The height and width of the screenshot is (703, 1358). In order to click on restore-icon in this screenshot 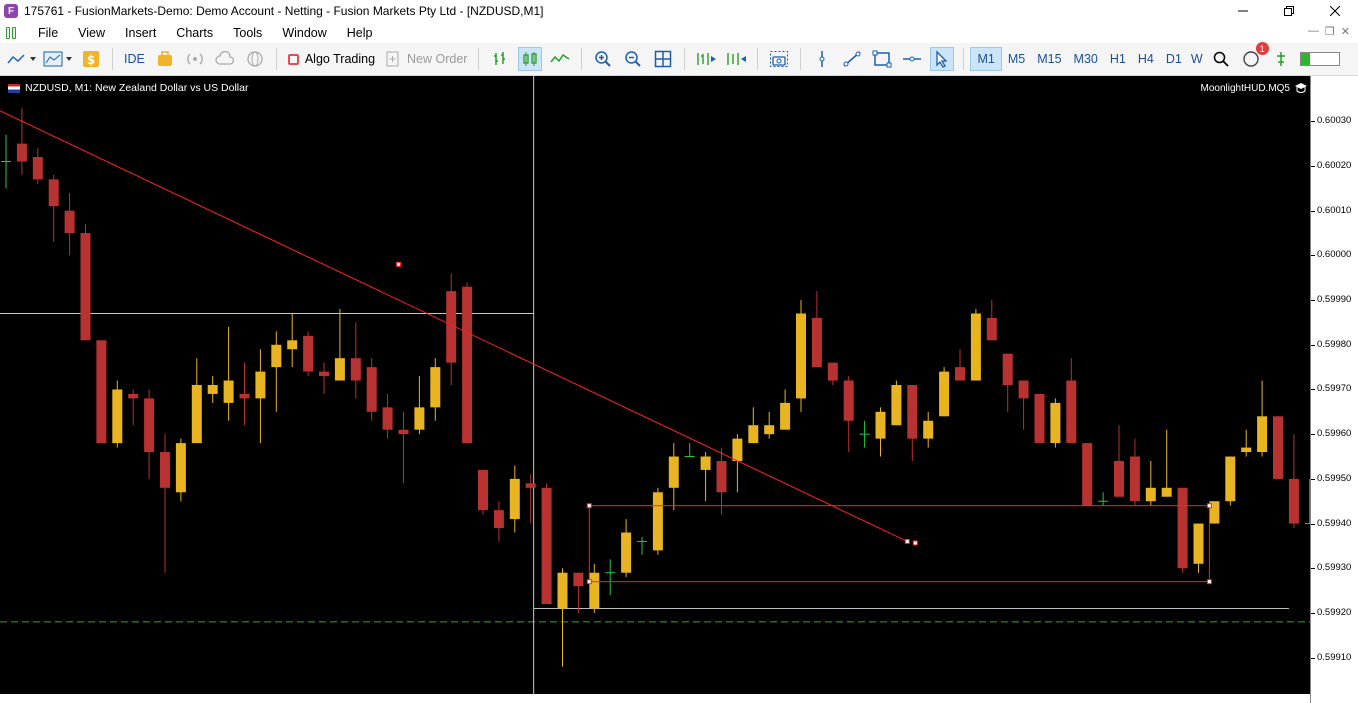, I will do `click(1289, 11)`.